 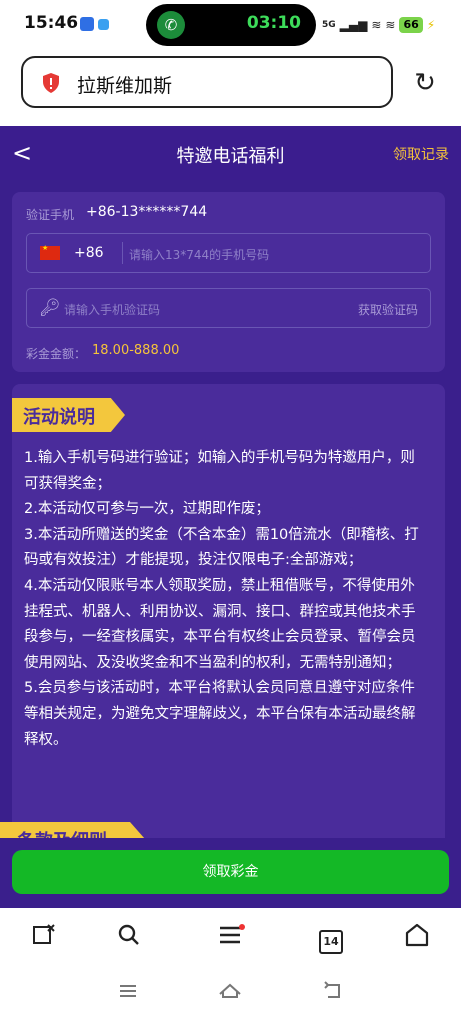 I want to click on activity-heading: 活动说明, so click(x=59, y=417).